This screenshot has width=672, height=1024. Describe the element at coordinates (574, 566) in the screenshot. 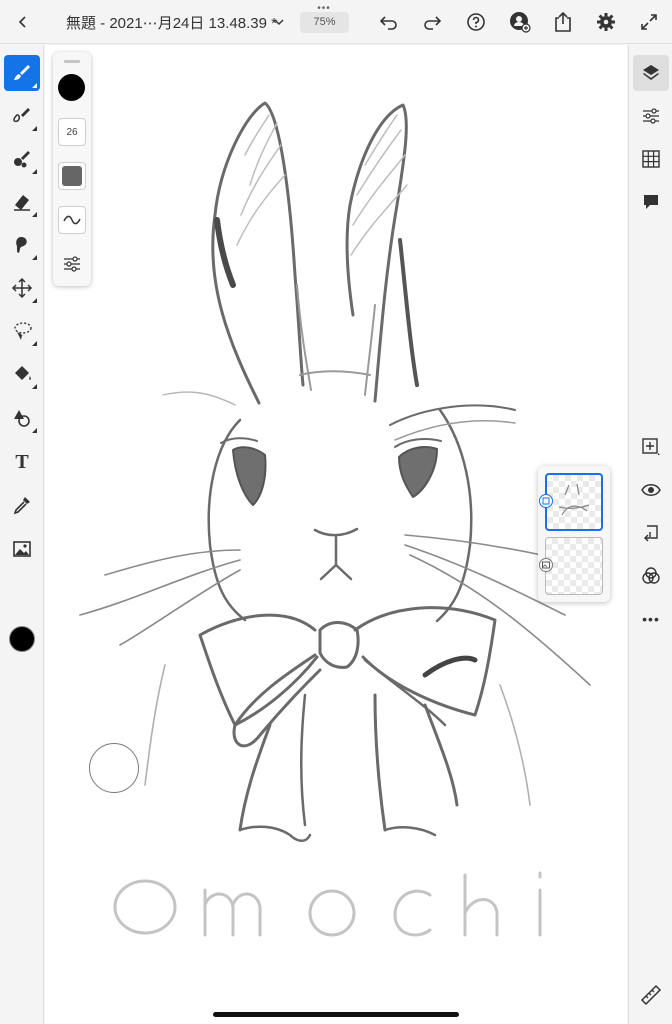

I see `layer-background-thumbnail` at that location.